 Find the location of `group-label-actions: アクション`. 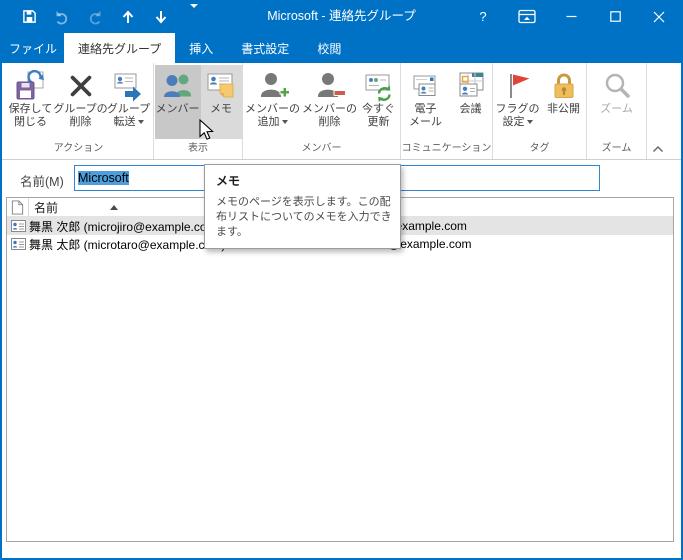

group-label-actions: アクション is located at coordinates (78, 148).